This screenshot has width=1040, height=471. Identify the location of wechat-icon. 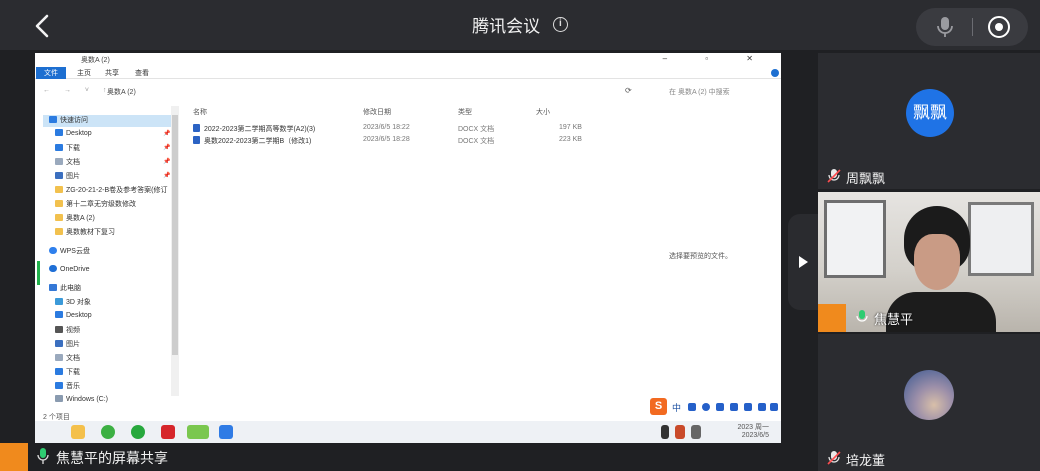
(198, 432).